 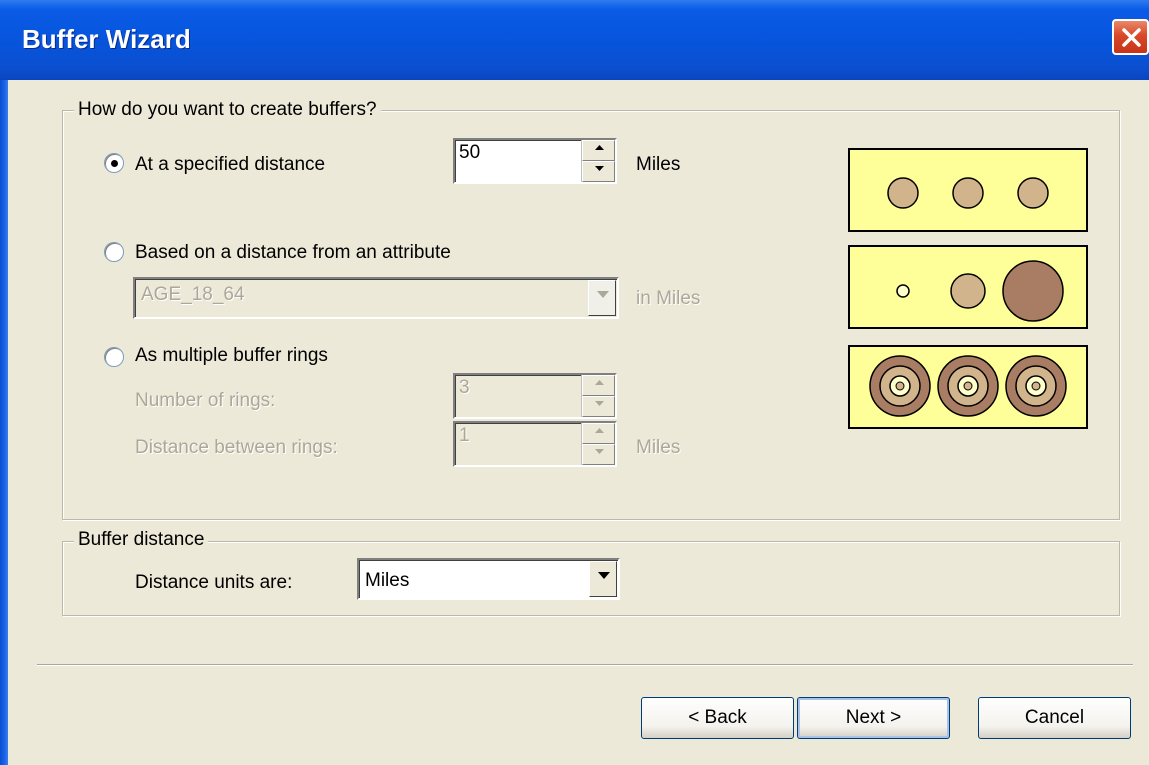 What do you see at coordinates (376, 298) in the screenshot?
I see `attribute-select: AGE_18_64` at bounding box center [376, 298].